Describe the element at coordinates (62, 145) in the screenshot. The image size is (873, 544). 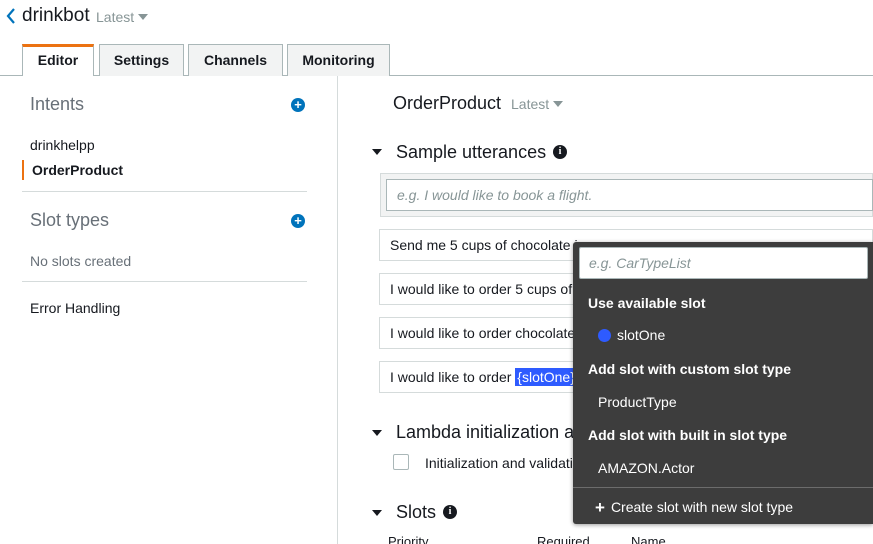
I see `sidebar-item-drinkhelpp: drinkhelpp` at that location.